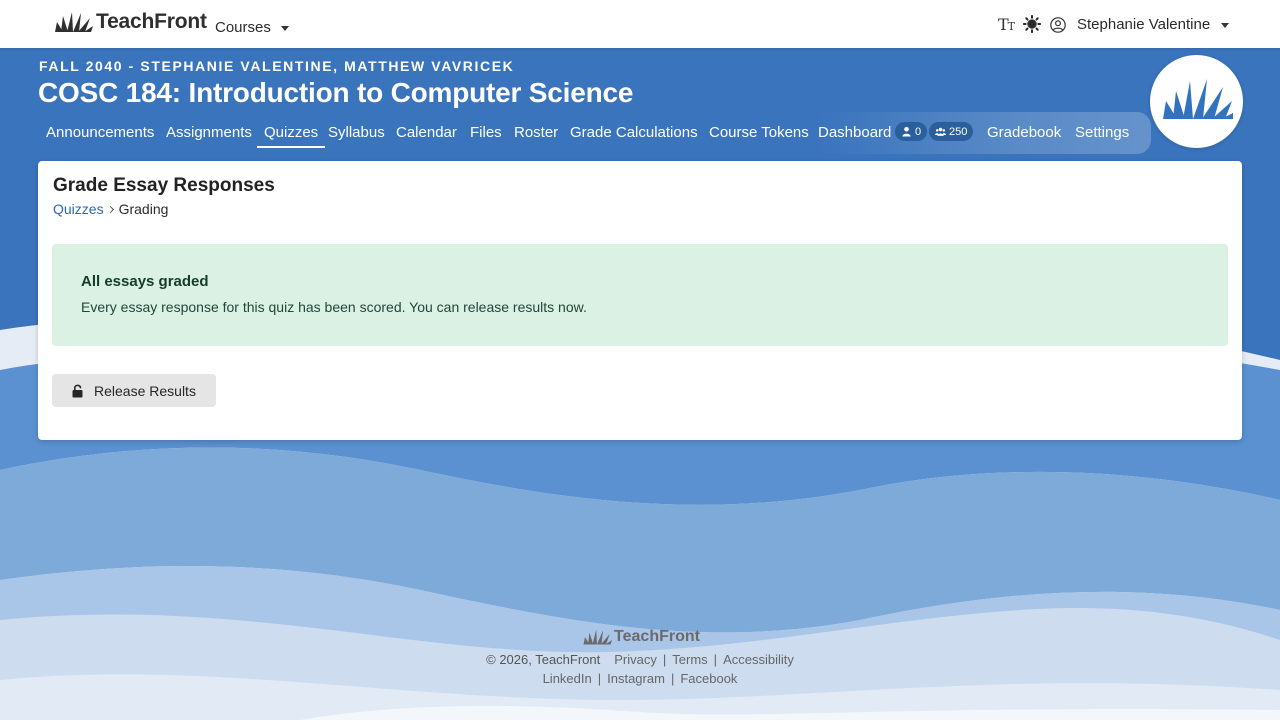  What do you see at coordinates (426, 132) in the screenshot?
I see `tab-calendar: Calendar` at bounding box center [426, 132].